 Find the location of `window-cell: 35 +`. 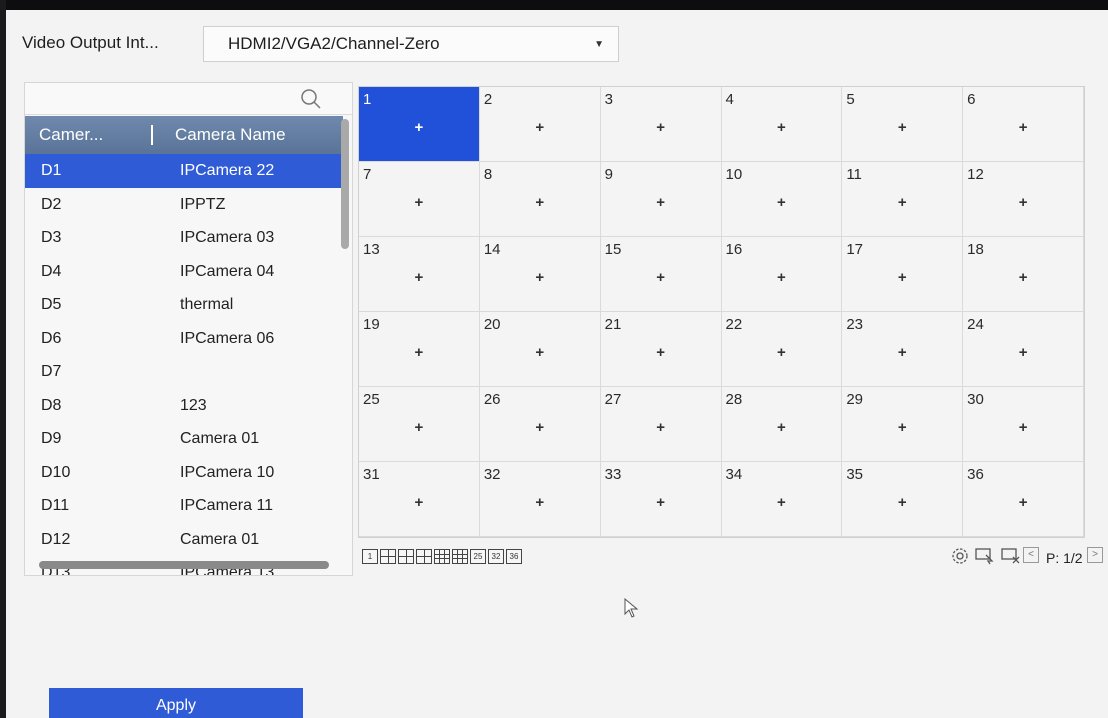

window-cell: 35 + is located at coordinates (903, 499).